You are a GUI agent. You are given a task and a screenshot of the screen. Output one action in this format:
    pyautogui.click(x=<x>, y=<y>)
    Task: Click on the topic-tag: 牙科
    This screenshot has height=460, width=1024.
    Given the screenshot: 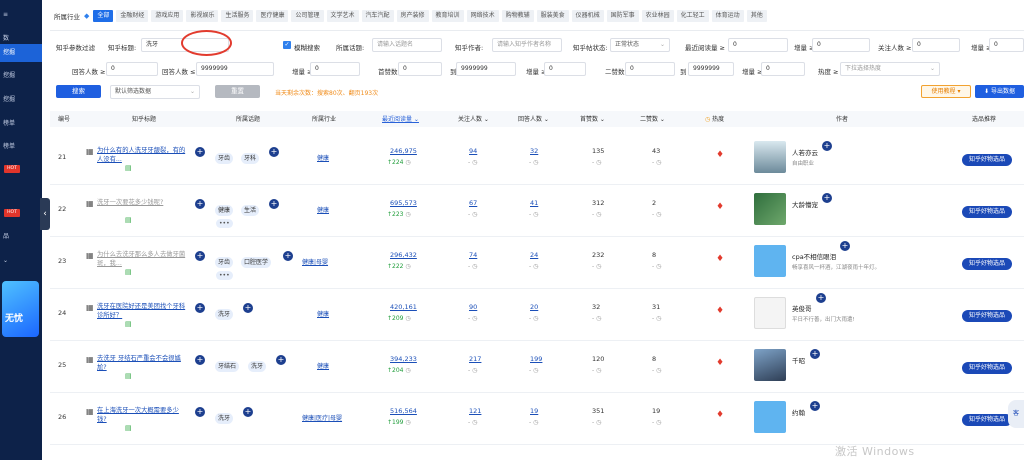 What is the action you would take?
    pyautogui.click(x=250, y=158)
    